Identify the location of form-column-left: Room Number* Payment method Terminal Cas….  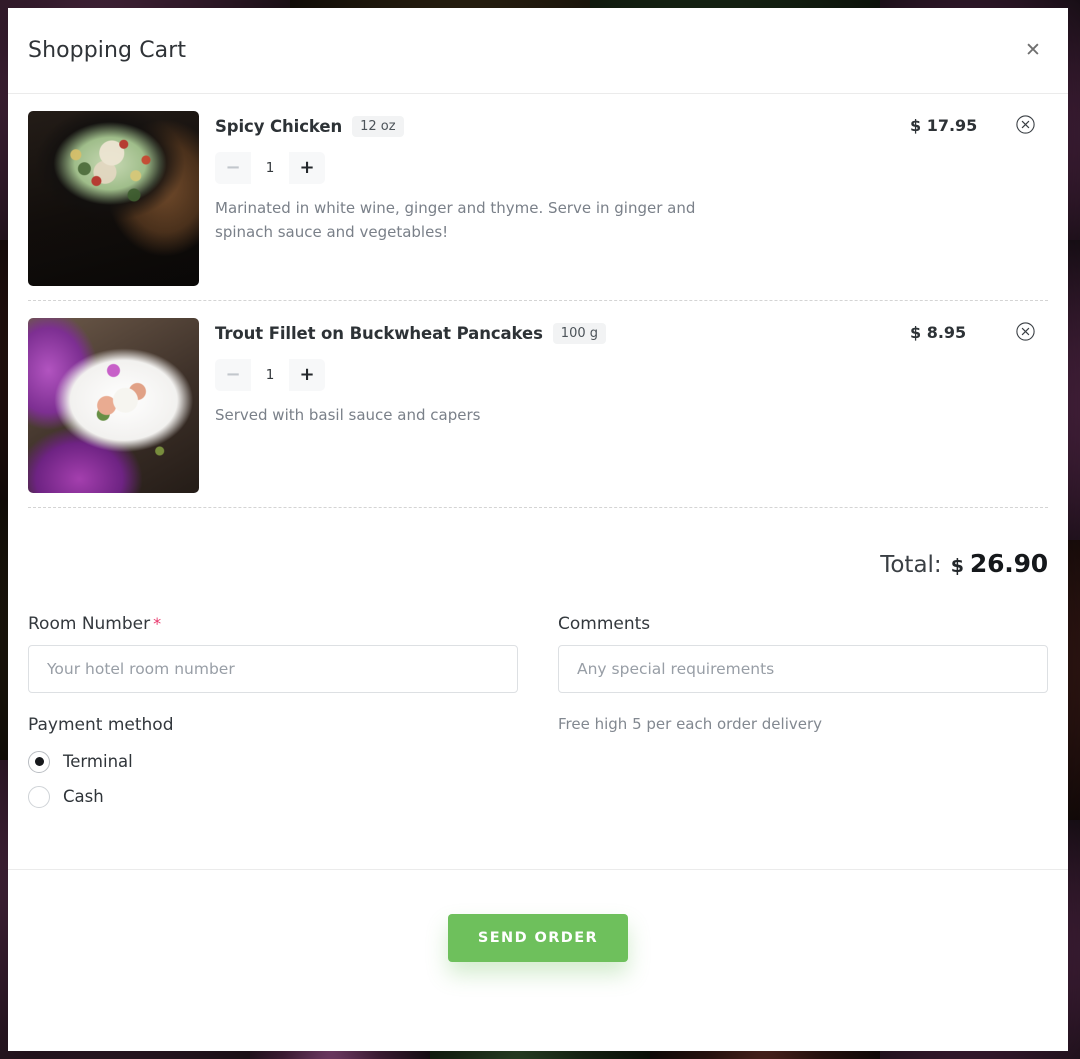
(273, 714).